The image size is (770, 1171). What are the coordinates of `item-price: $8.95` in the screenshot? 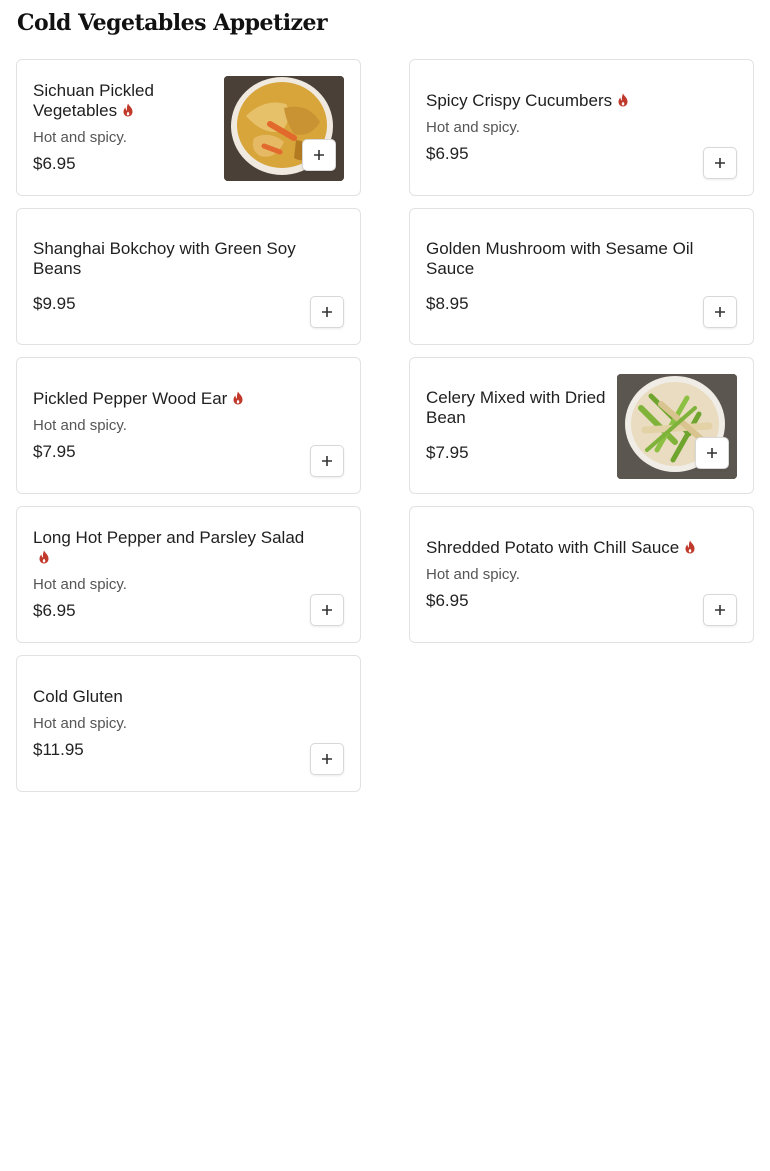 It's located at (447, 303).